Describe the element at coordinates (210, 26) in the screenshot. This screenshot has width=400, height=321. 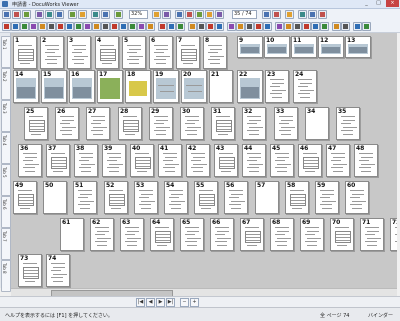
I see `front-annotation-icon` at that location.